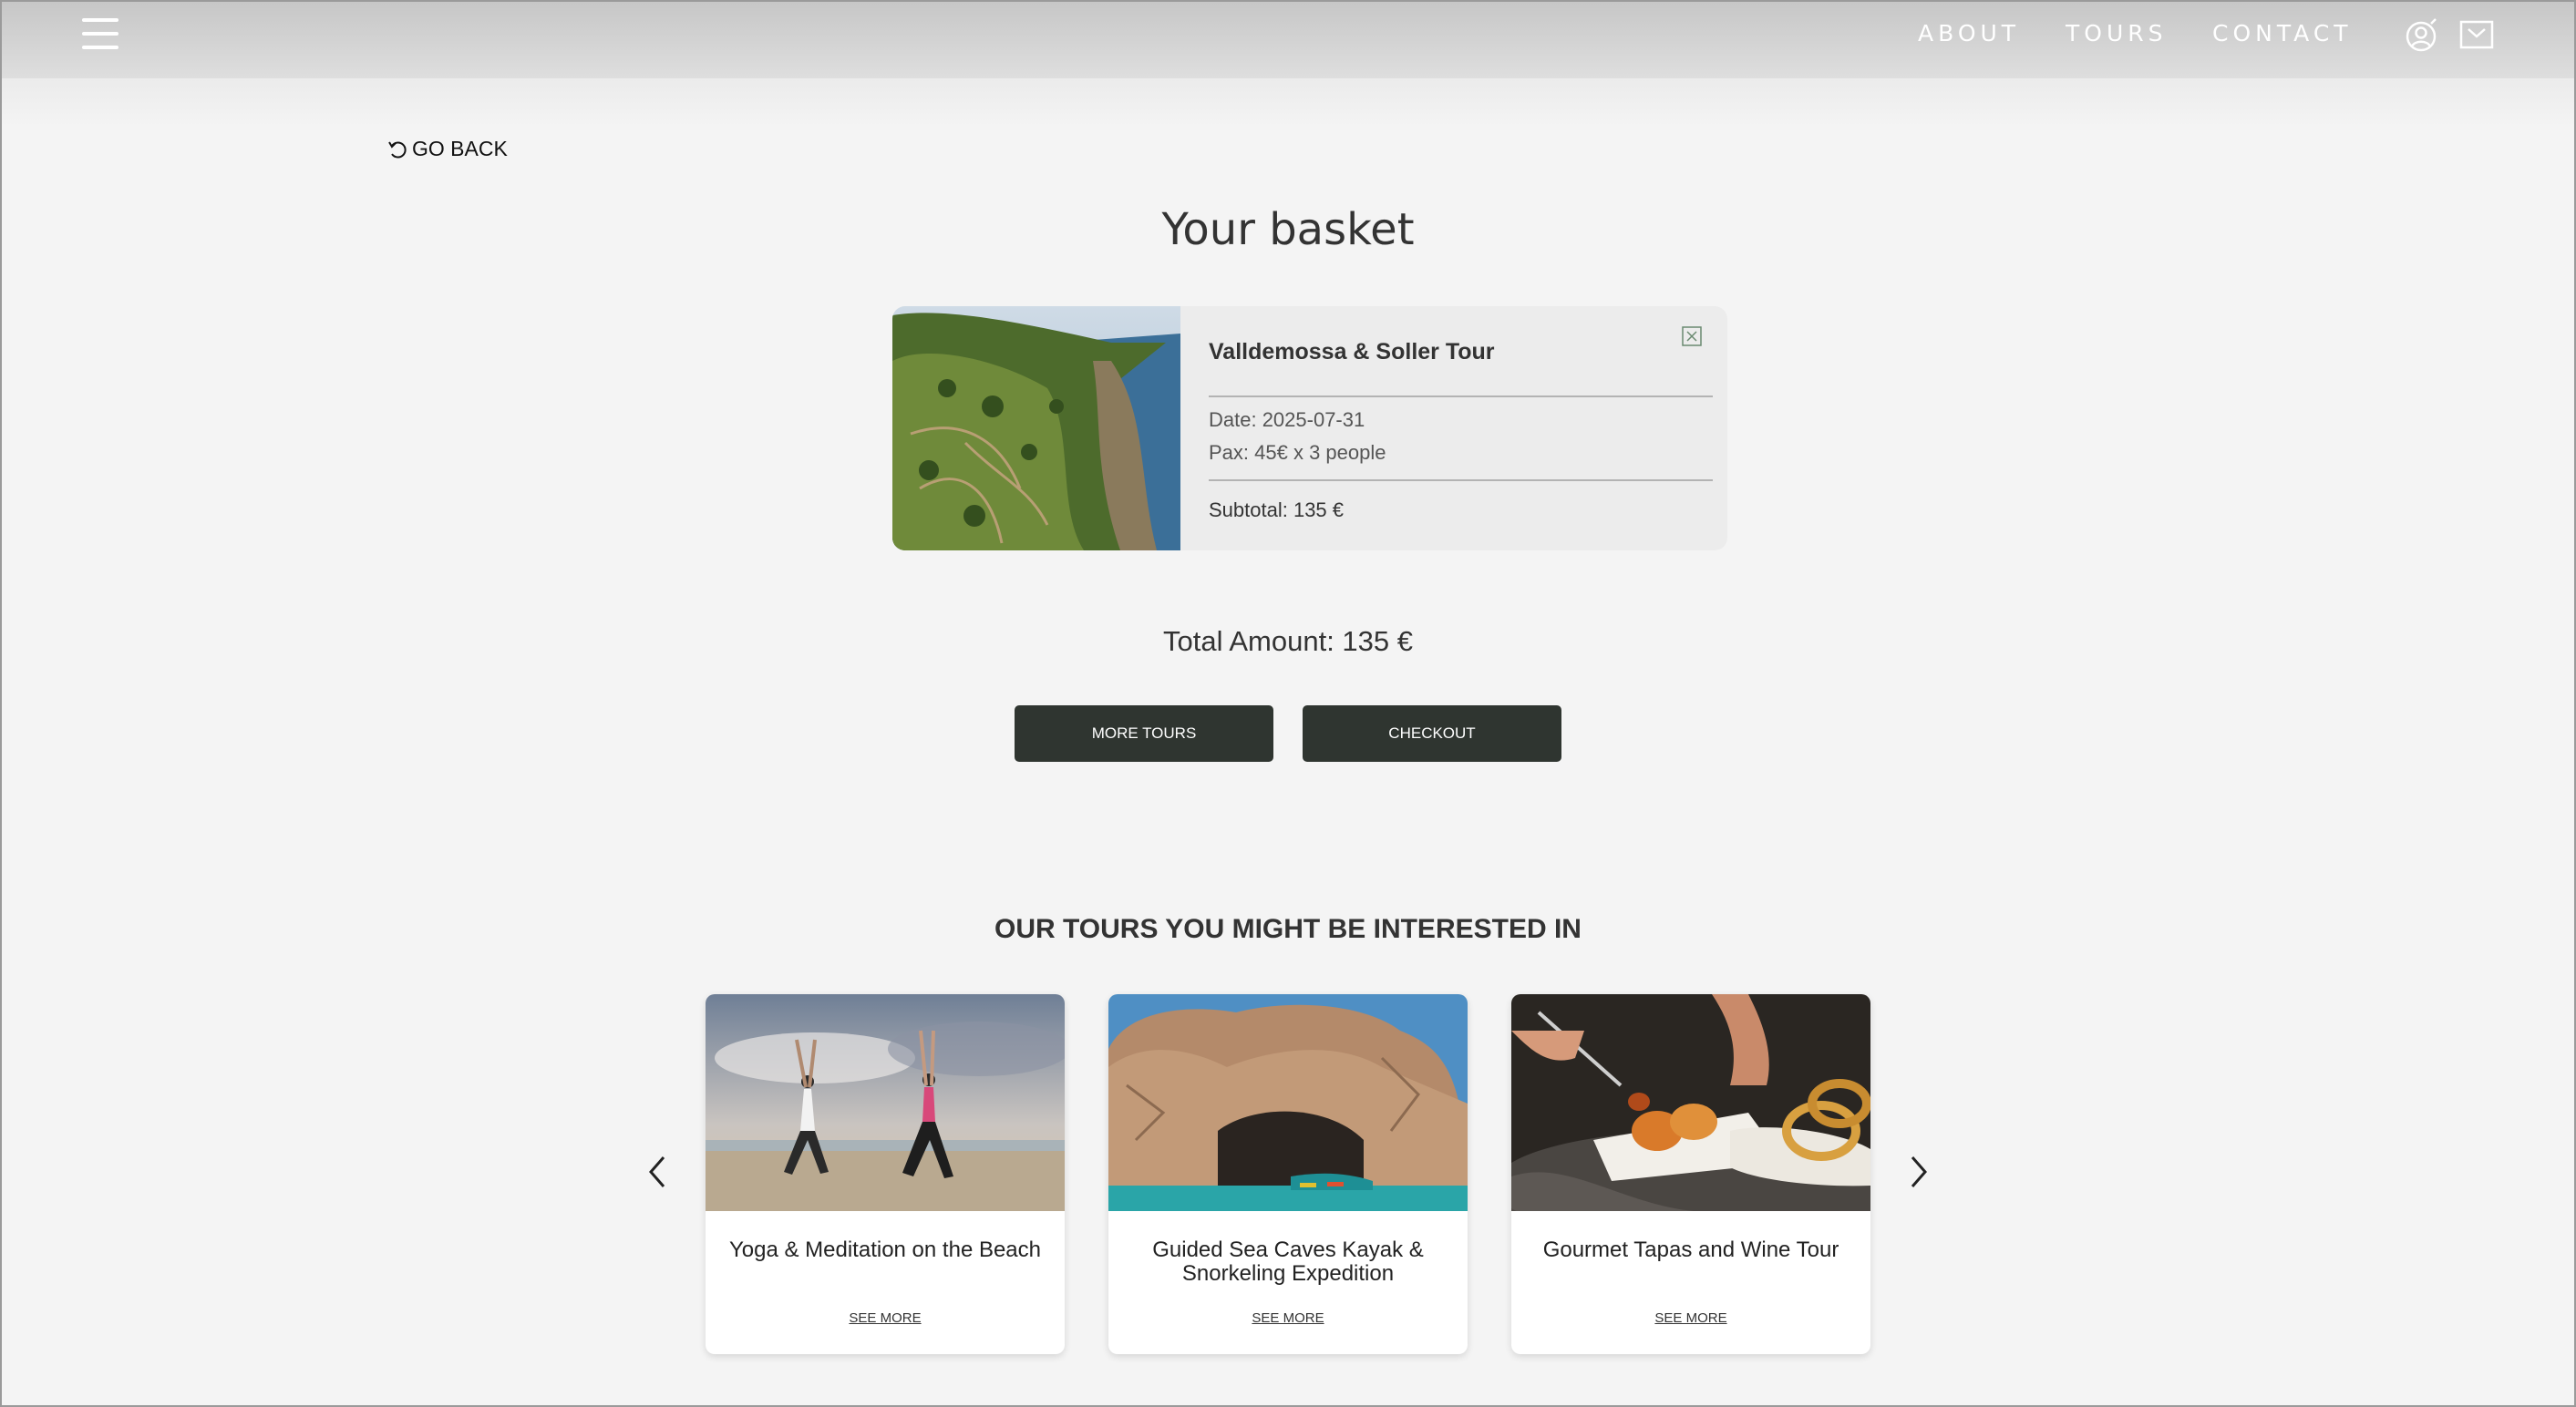  What do you see at coordinates (1287, 419) in the screenshot?
I see `basket-item-date: Date: 2025-07-31` at bounding box center [1287, 419].